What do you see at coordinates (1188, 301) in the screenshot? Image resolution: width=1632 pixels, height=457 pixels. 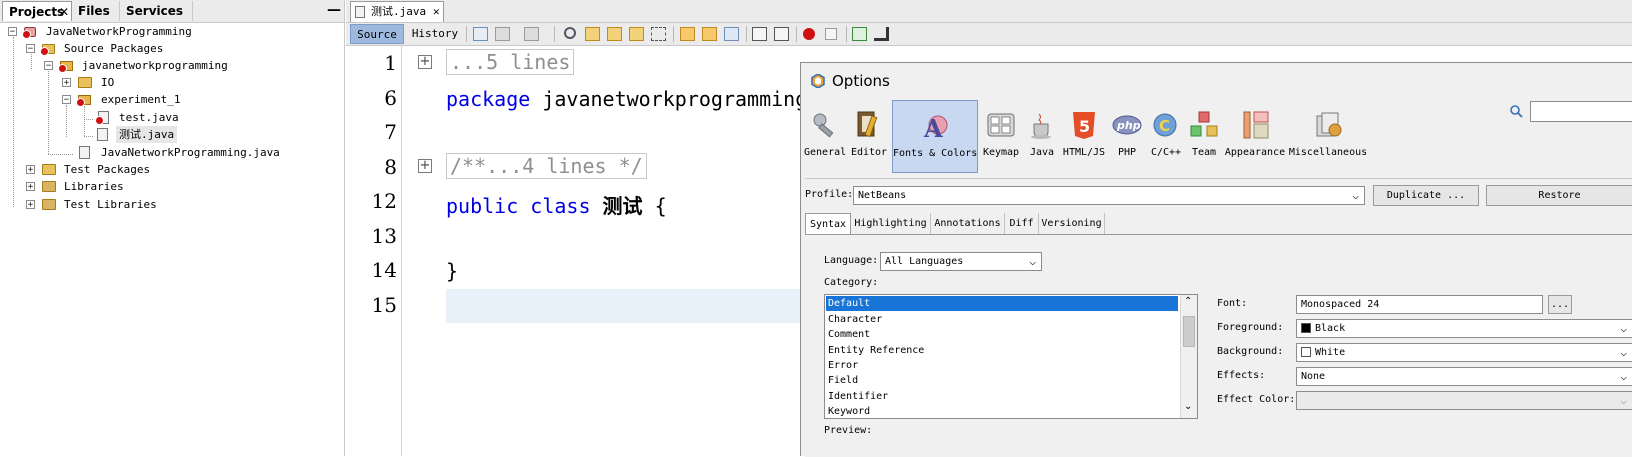 I see `scroll-up-icon: ⌃` at bounding box center [1188, 301].